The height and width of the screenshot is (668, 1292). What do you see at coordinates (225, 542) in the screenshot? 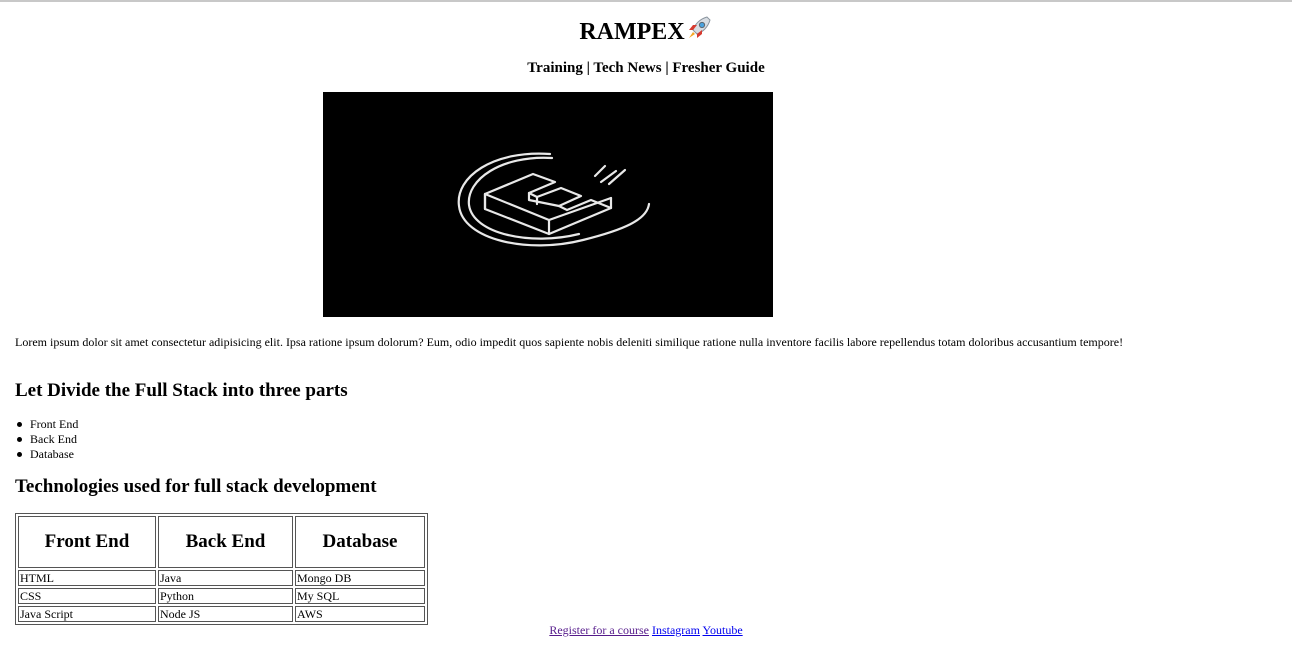
I see `column-header: Back End` at bounding box center [225, 542].